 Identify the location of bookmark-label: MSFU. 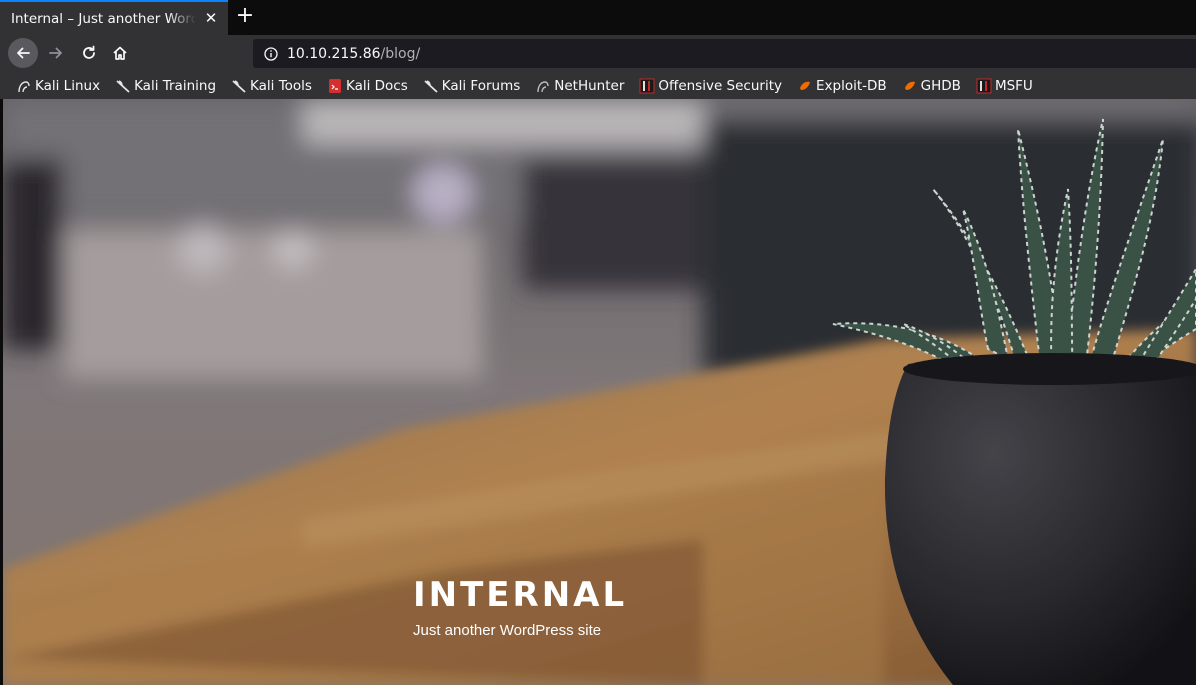
(1013, 85).